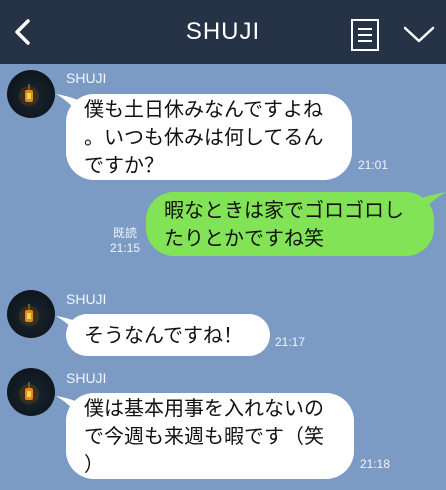 This screenshot has height=490, width=446. Describe the element at coordinates (204, 408) in the screenshot. I see `message-line: 僕は基本用事を入れないの` at that location.